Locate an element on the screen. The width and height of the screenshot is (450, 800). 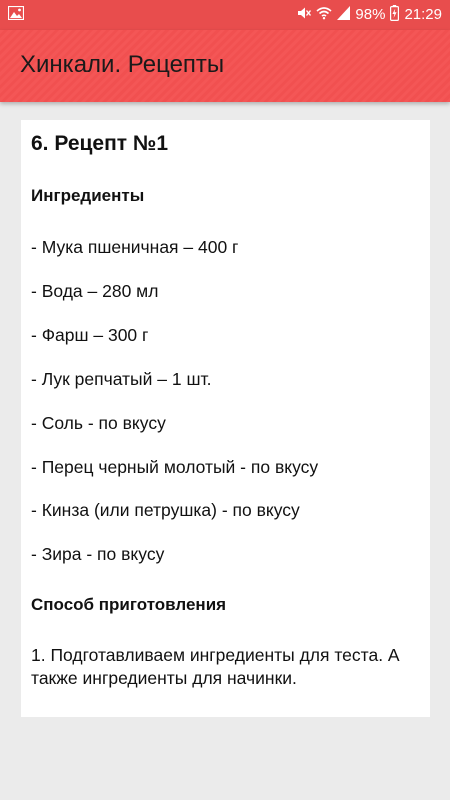
battery-charging-icon is located at coordinates (395, 15).